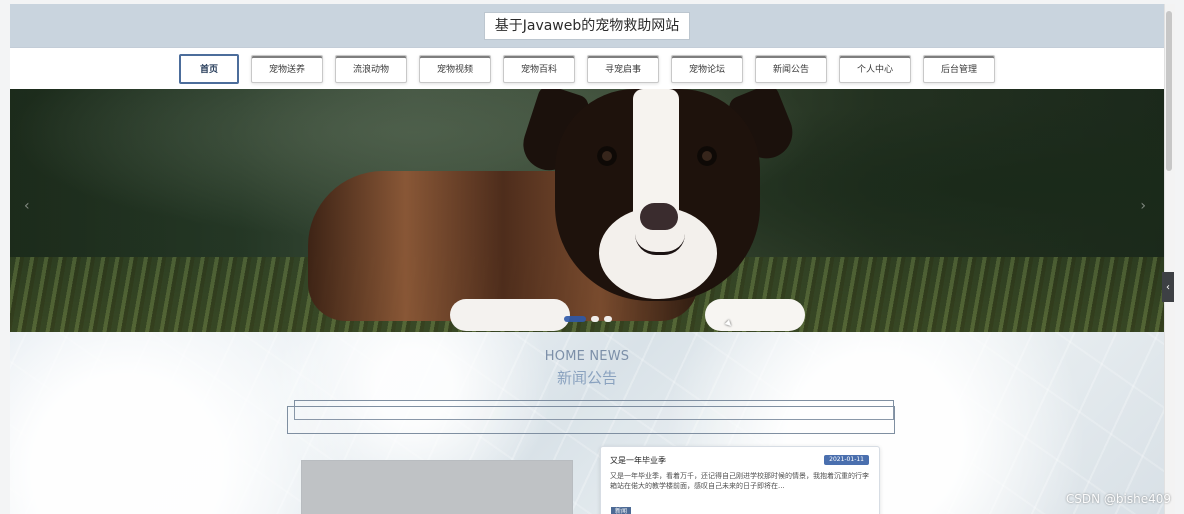  Describe the element at coordinates (846, 460) in the screenshot. I see `news-card-date-badge: 2021-01-11` at that location.